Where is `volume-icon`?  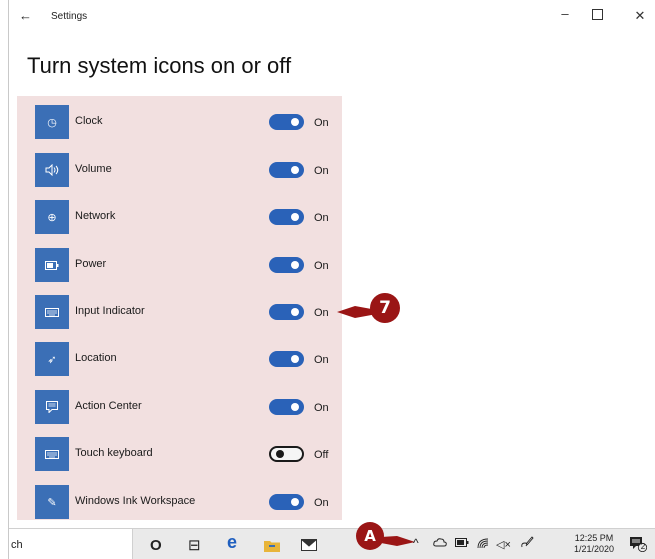 volume-icon is located at coordinates (52, 170).